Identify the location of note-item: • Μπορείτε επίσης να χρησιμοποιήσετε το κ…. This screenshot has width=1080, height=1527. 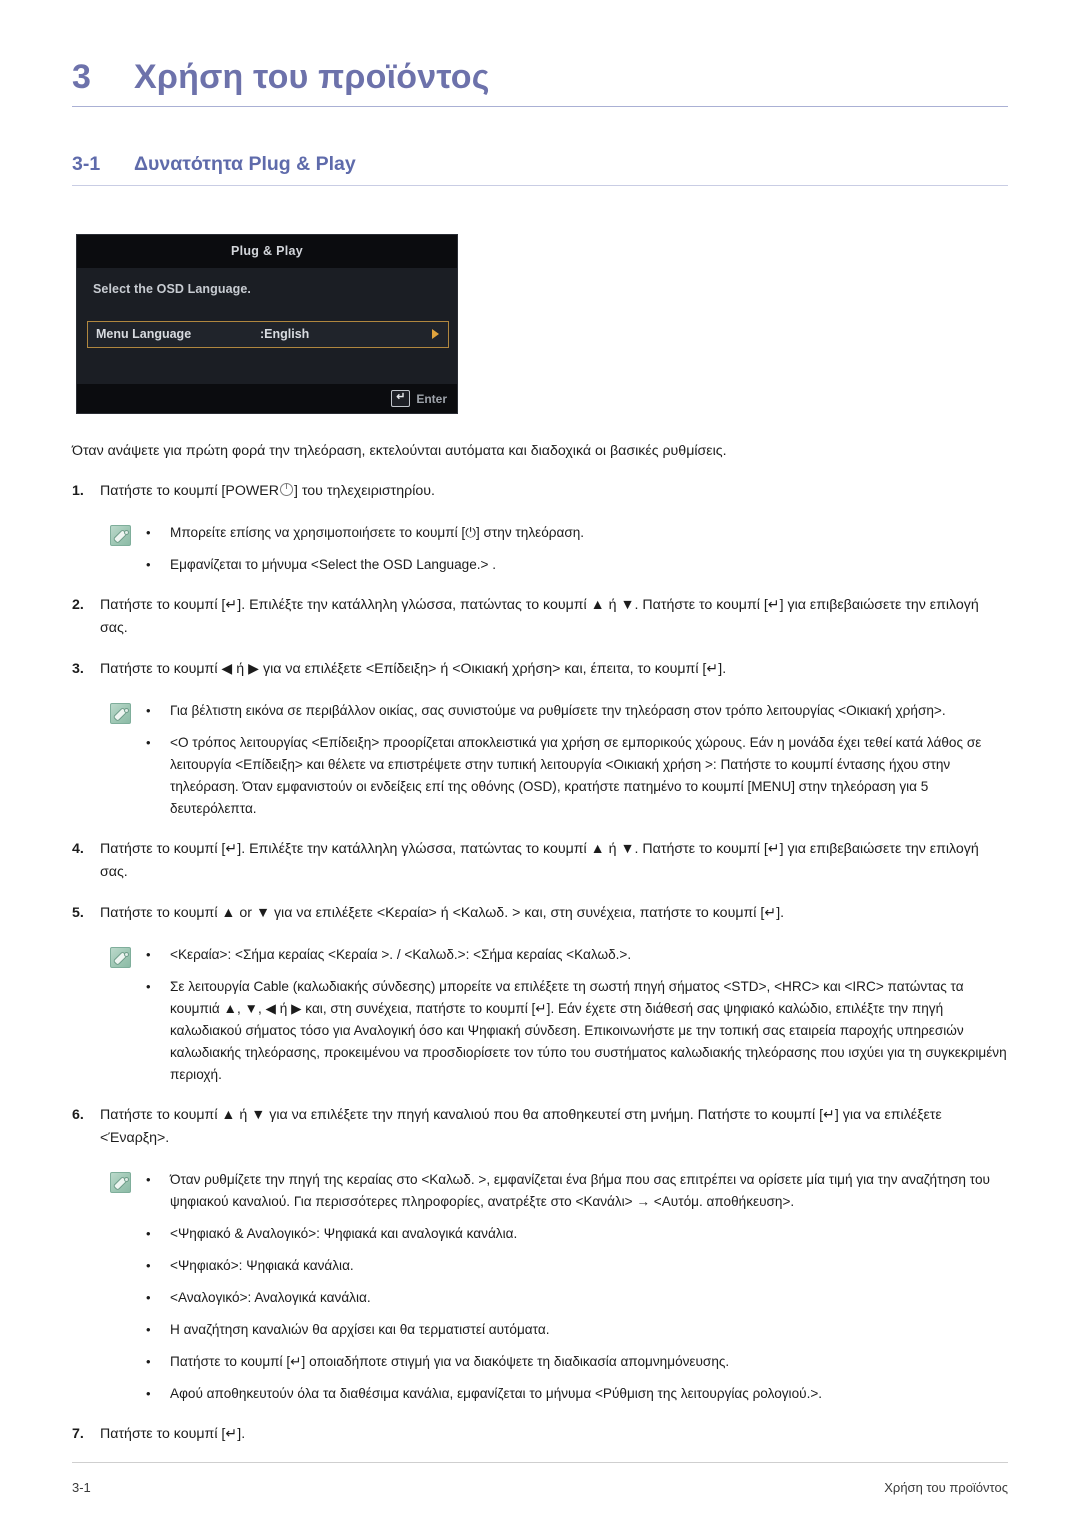
(577, 533).